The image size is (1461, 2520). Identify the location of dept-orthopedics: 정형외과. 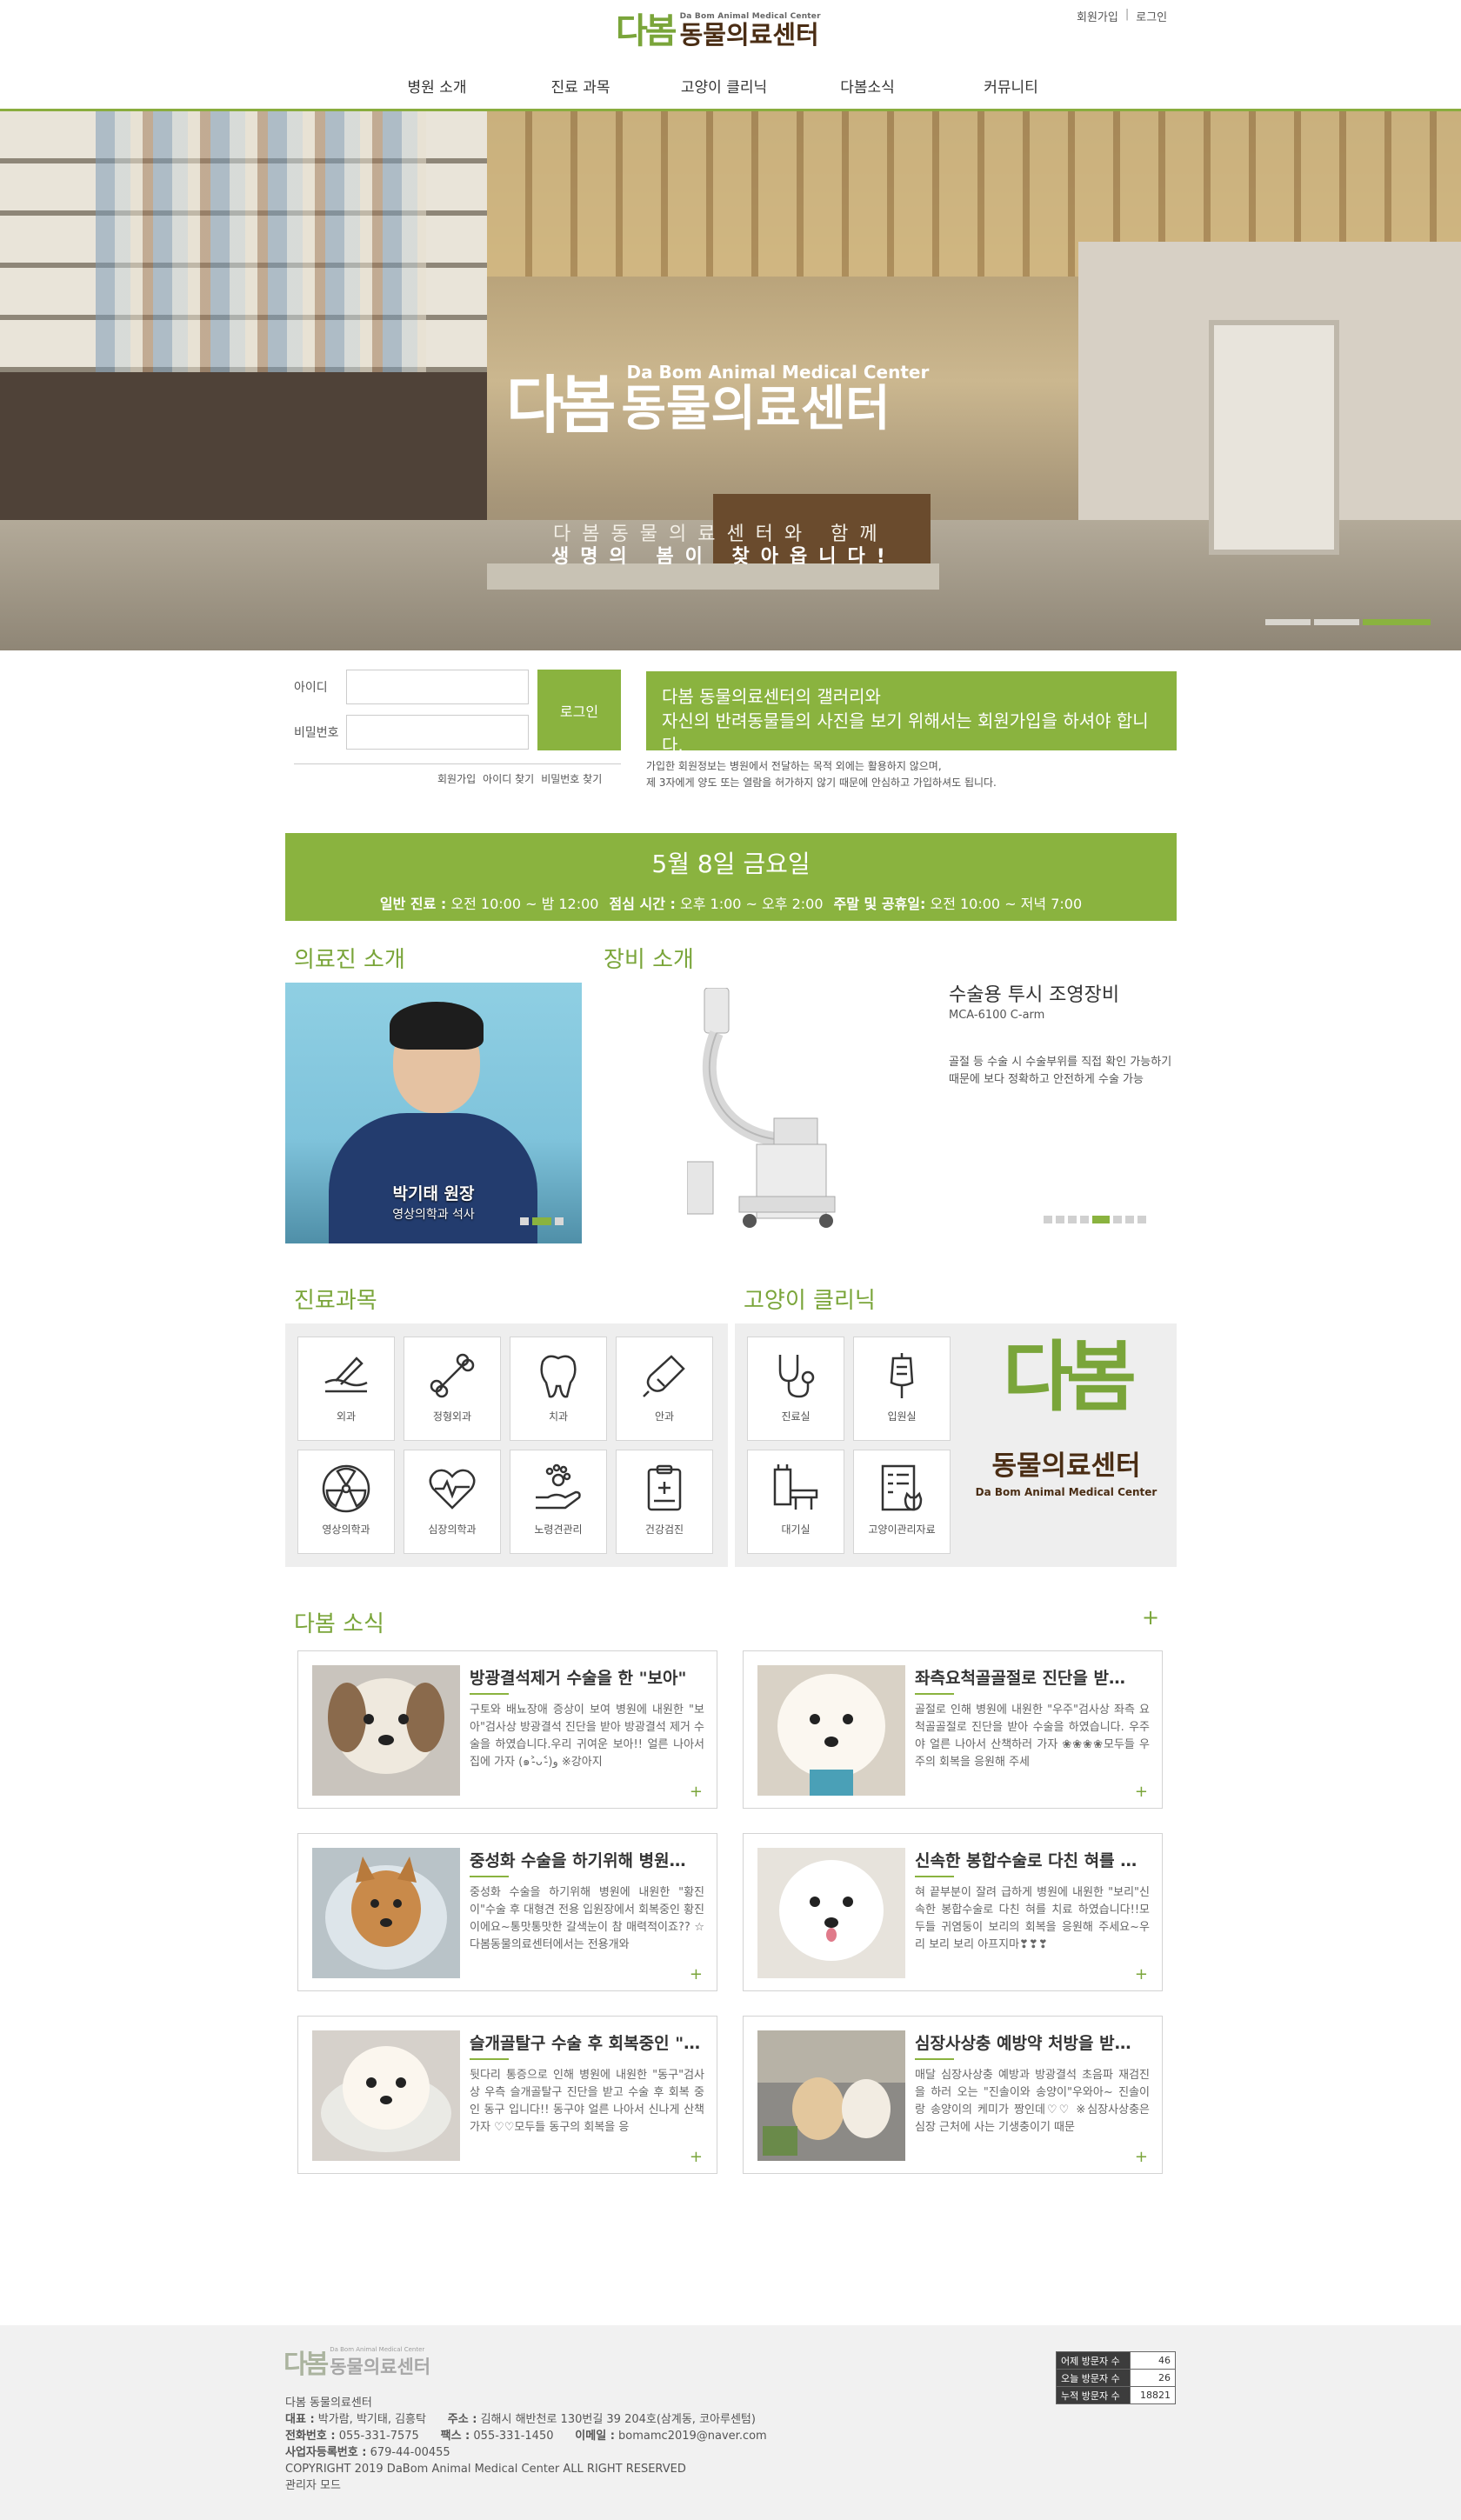
(453, 1389).